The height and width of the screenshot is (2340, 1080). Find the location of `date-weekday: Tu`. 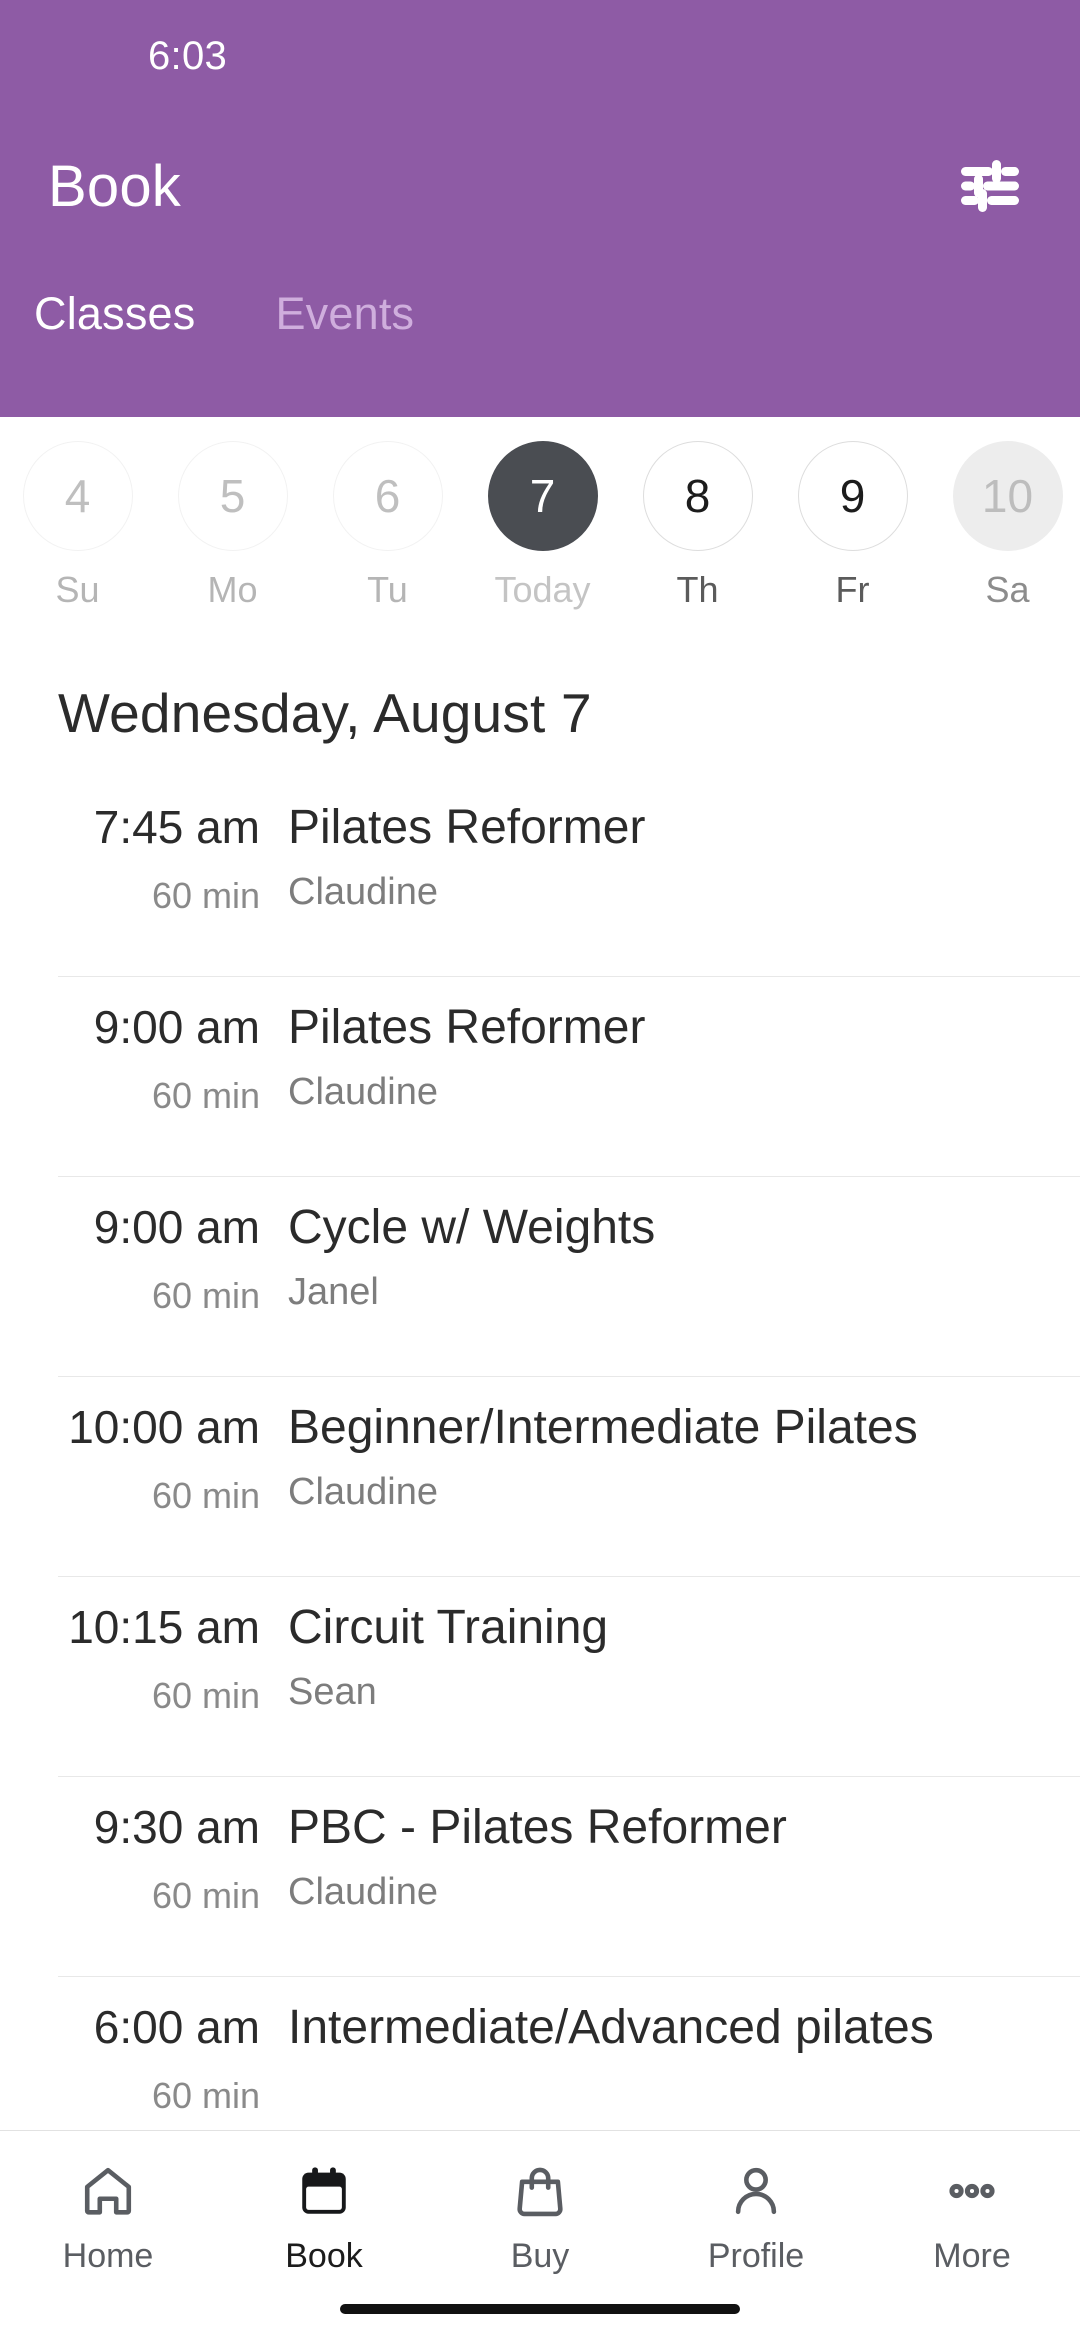

date-weekday: Tu is located at coordinates (387, 589).